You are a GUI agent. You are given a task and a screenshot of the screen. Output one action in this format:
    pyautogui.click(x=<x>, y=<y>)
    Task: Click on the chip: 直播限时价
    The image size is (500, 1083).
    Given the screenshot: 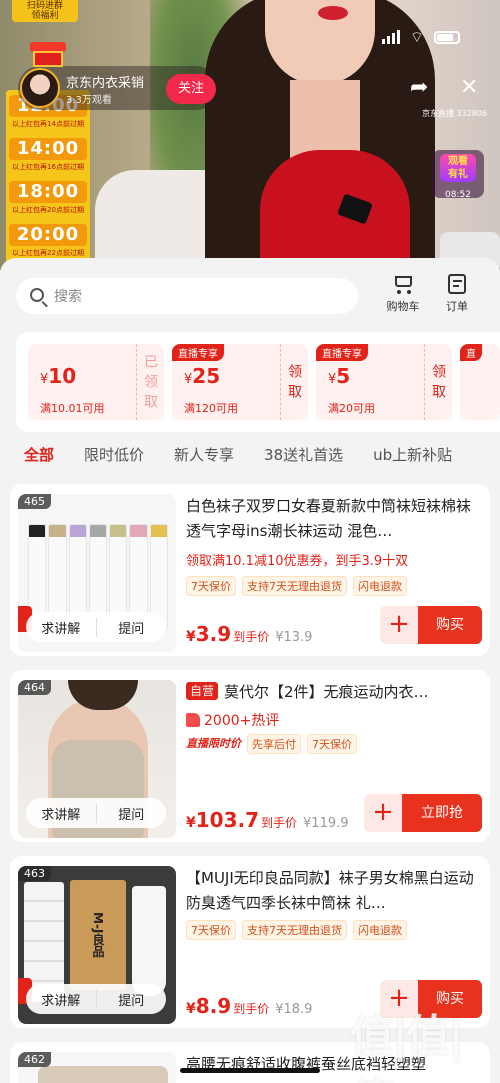 What is the action you would take?
    pyautogui.click(x=213, y=744)
    